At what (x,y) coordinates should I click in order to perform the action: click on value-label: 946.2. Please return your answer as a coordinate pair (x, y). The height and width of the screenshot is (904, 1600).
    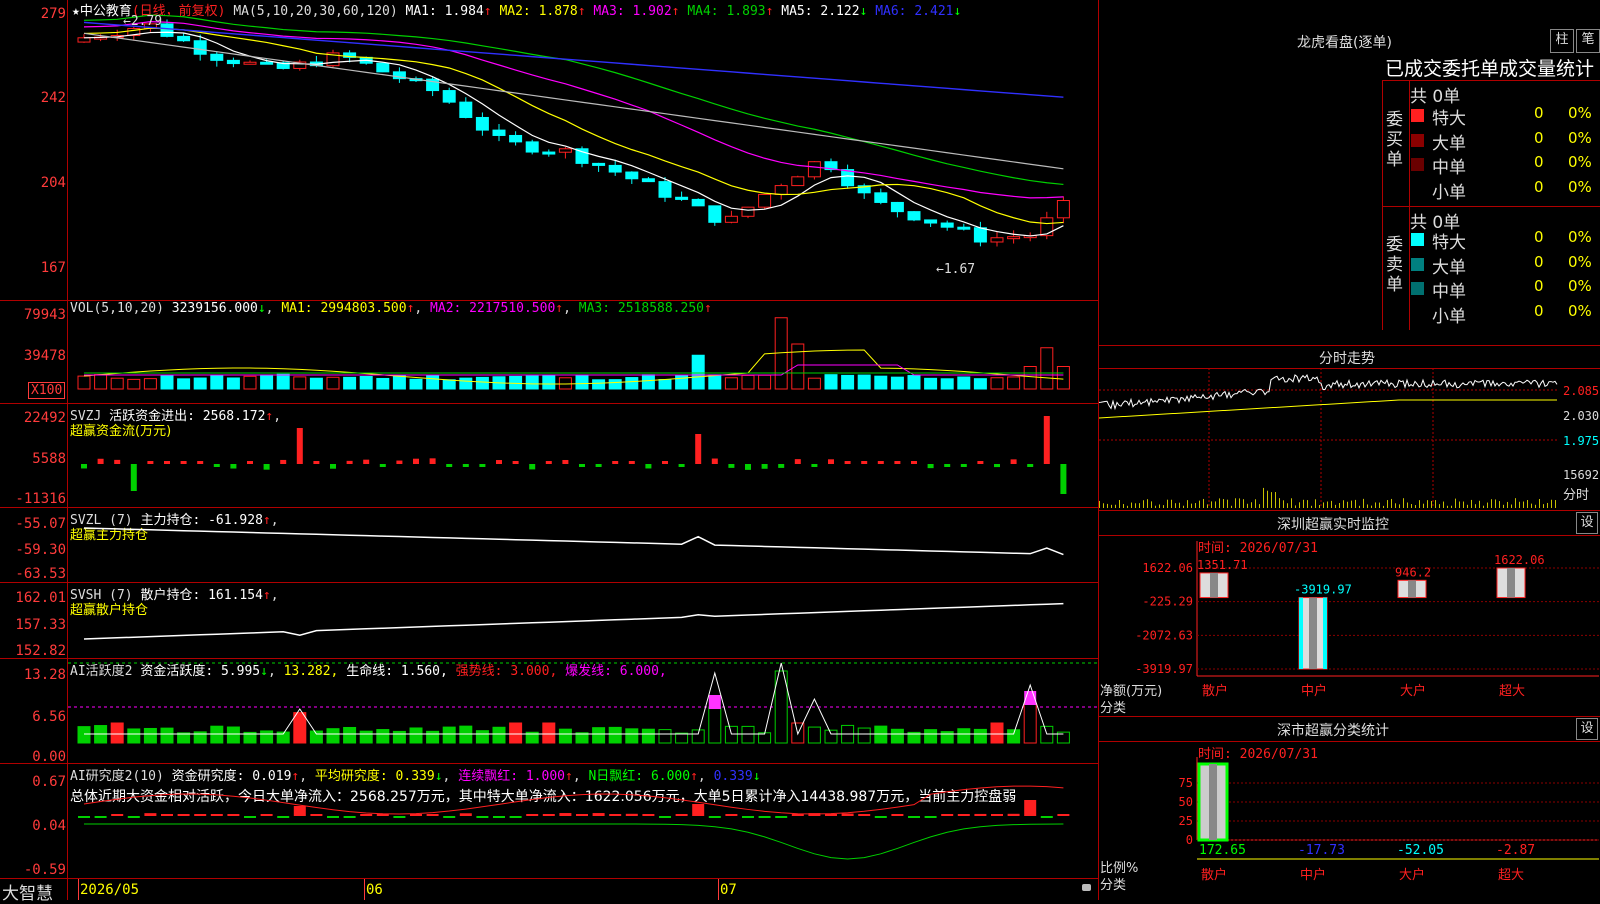
    Looking at the image, I should click on (1413, 572).